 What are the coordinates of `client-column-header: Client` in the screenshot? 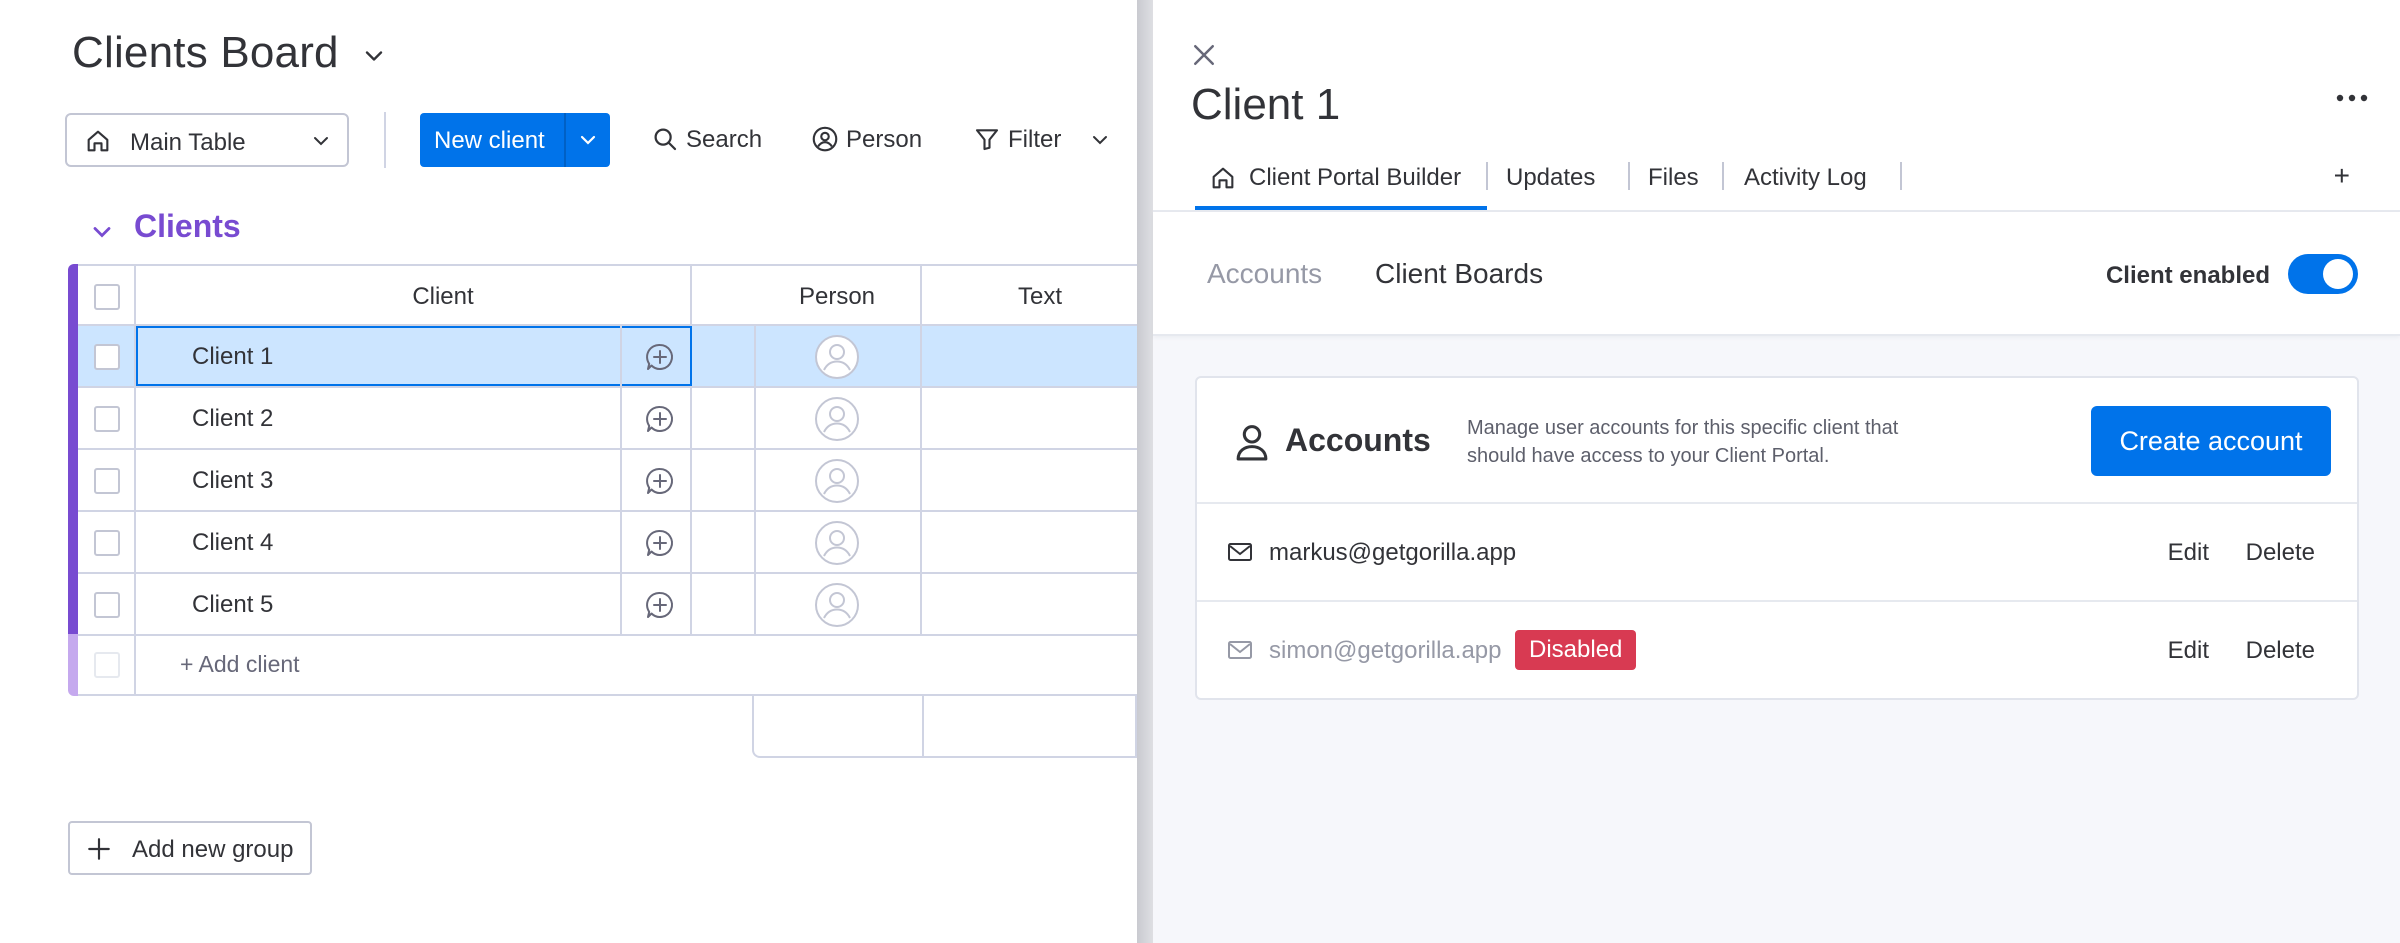 It's located at (414, 295).